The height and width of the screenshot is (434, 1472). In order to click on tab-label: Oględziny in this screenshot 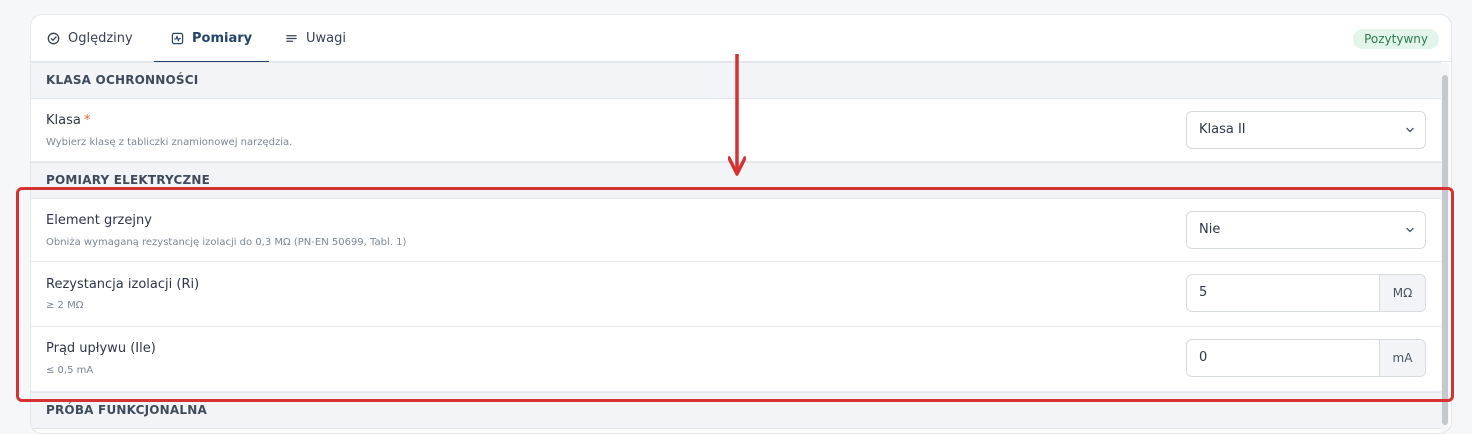, I will do `click(100, 38)`.